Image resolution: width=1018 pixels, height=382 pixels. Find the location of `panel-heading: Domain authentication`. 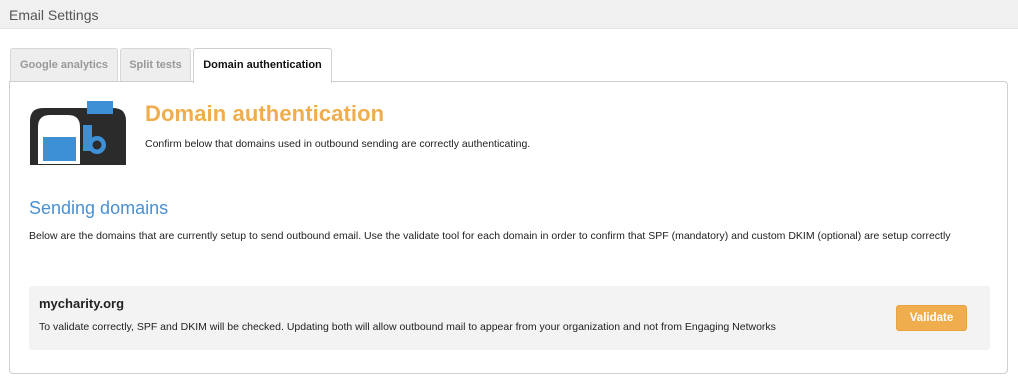

panel-heading: Domain authentication is located at coordinates (265, 113).